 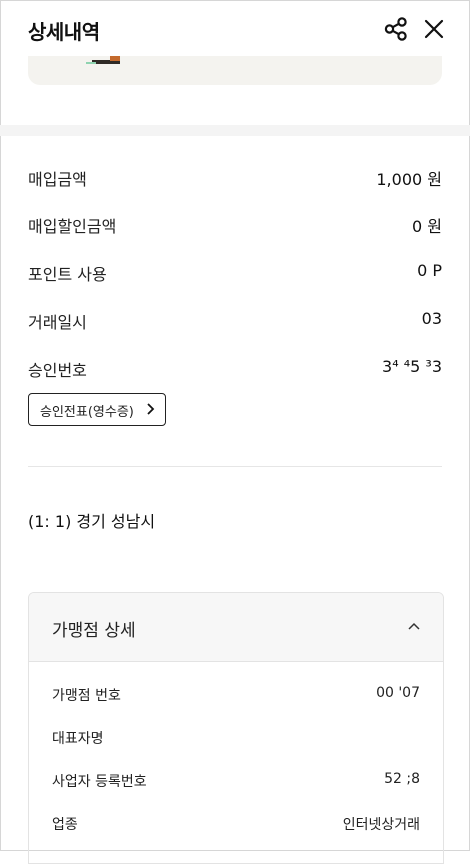 I want to click on merchant-detail-title: 가맹점 상세, so click(x=94, y=631).